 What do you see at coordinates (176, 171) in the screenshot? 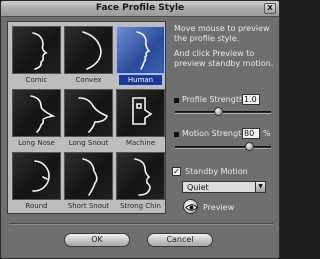
I see `standby-motion-checkbox: ✓` at bounding box center [176, 171].